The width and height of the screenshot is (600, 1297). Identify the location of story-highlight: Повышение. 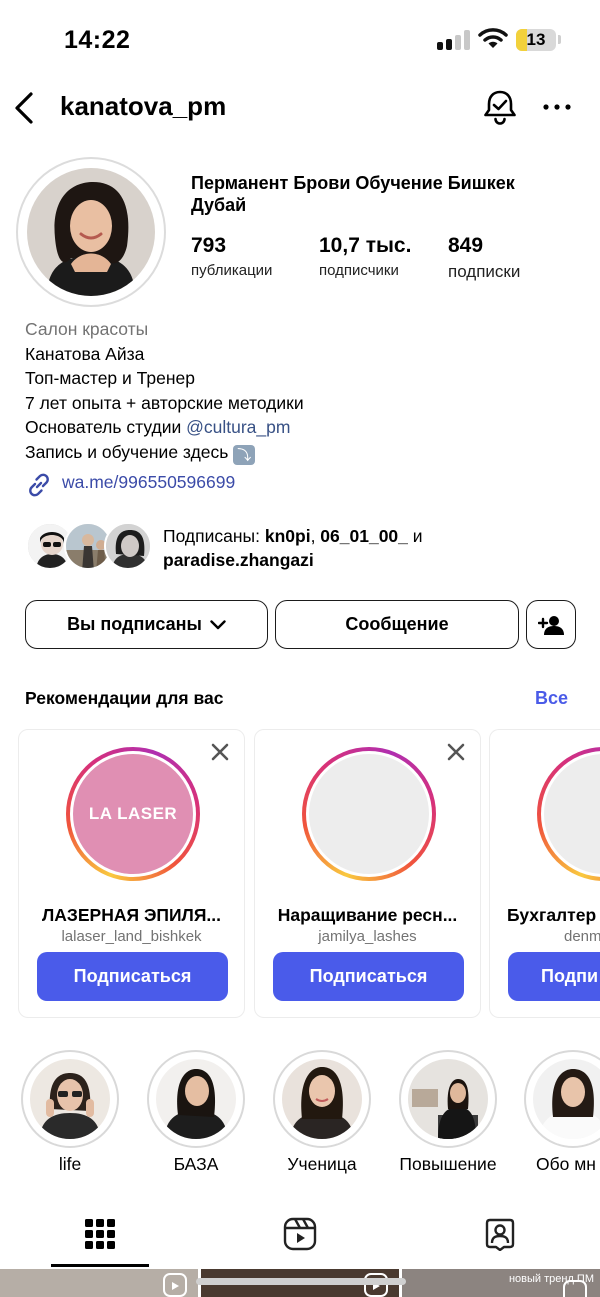
(448, 1112).